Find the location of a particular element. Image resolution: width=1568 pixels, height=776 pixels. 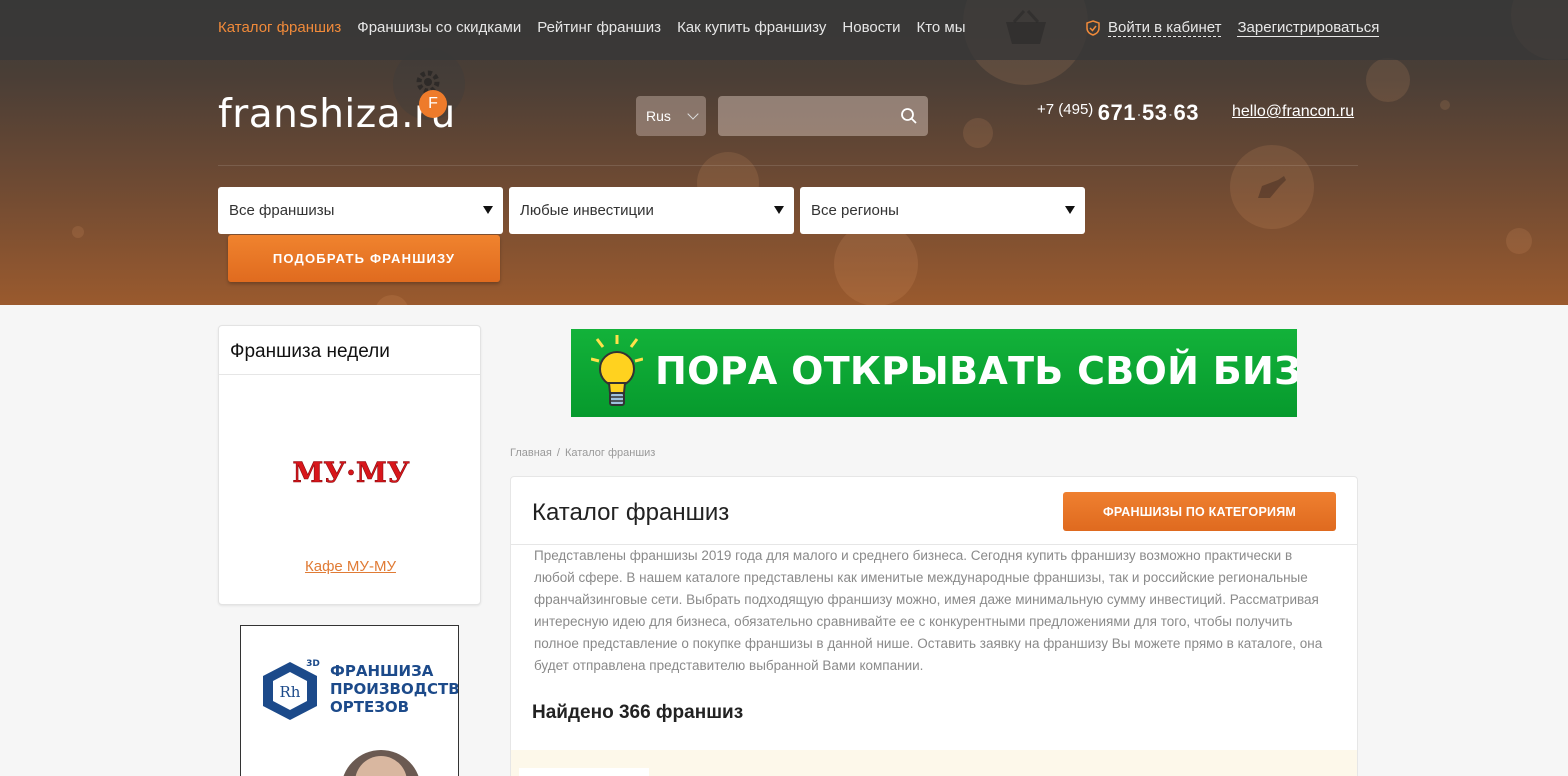

categories-button: ФРАНШИЗЫ ПО КАТЕГОРИЯМ is located at coordinates (1199, 511).